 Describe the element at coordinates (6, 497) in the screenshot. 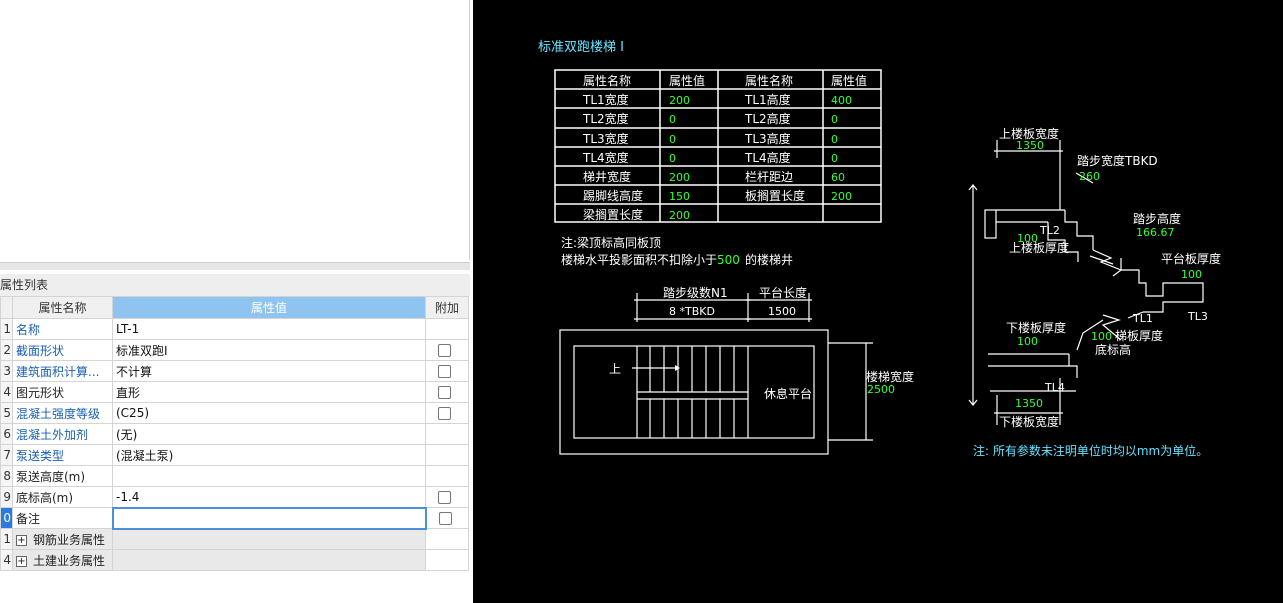

I see `row-index: 9` at that location.